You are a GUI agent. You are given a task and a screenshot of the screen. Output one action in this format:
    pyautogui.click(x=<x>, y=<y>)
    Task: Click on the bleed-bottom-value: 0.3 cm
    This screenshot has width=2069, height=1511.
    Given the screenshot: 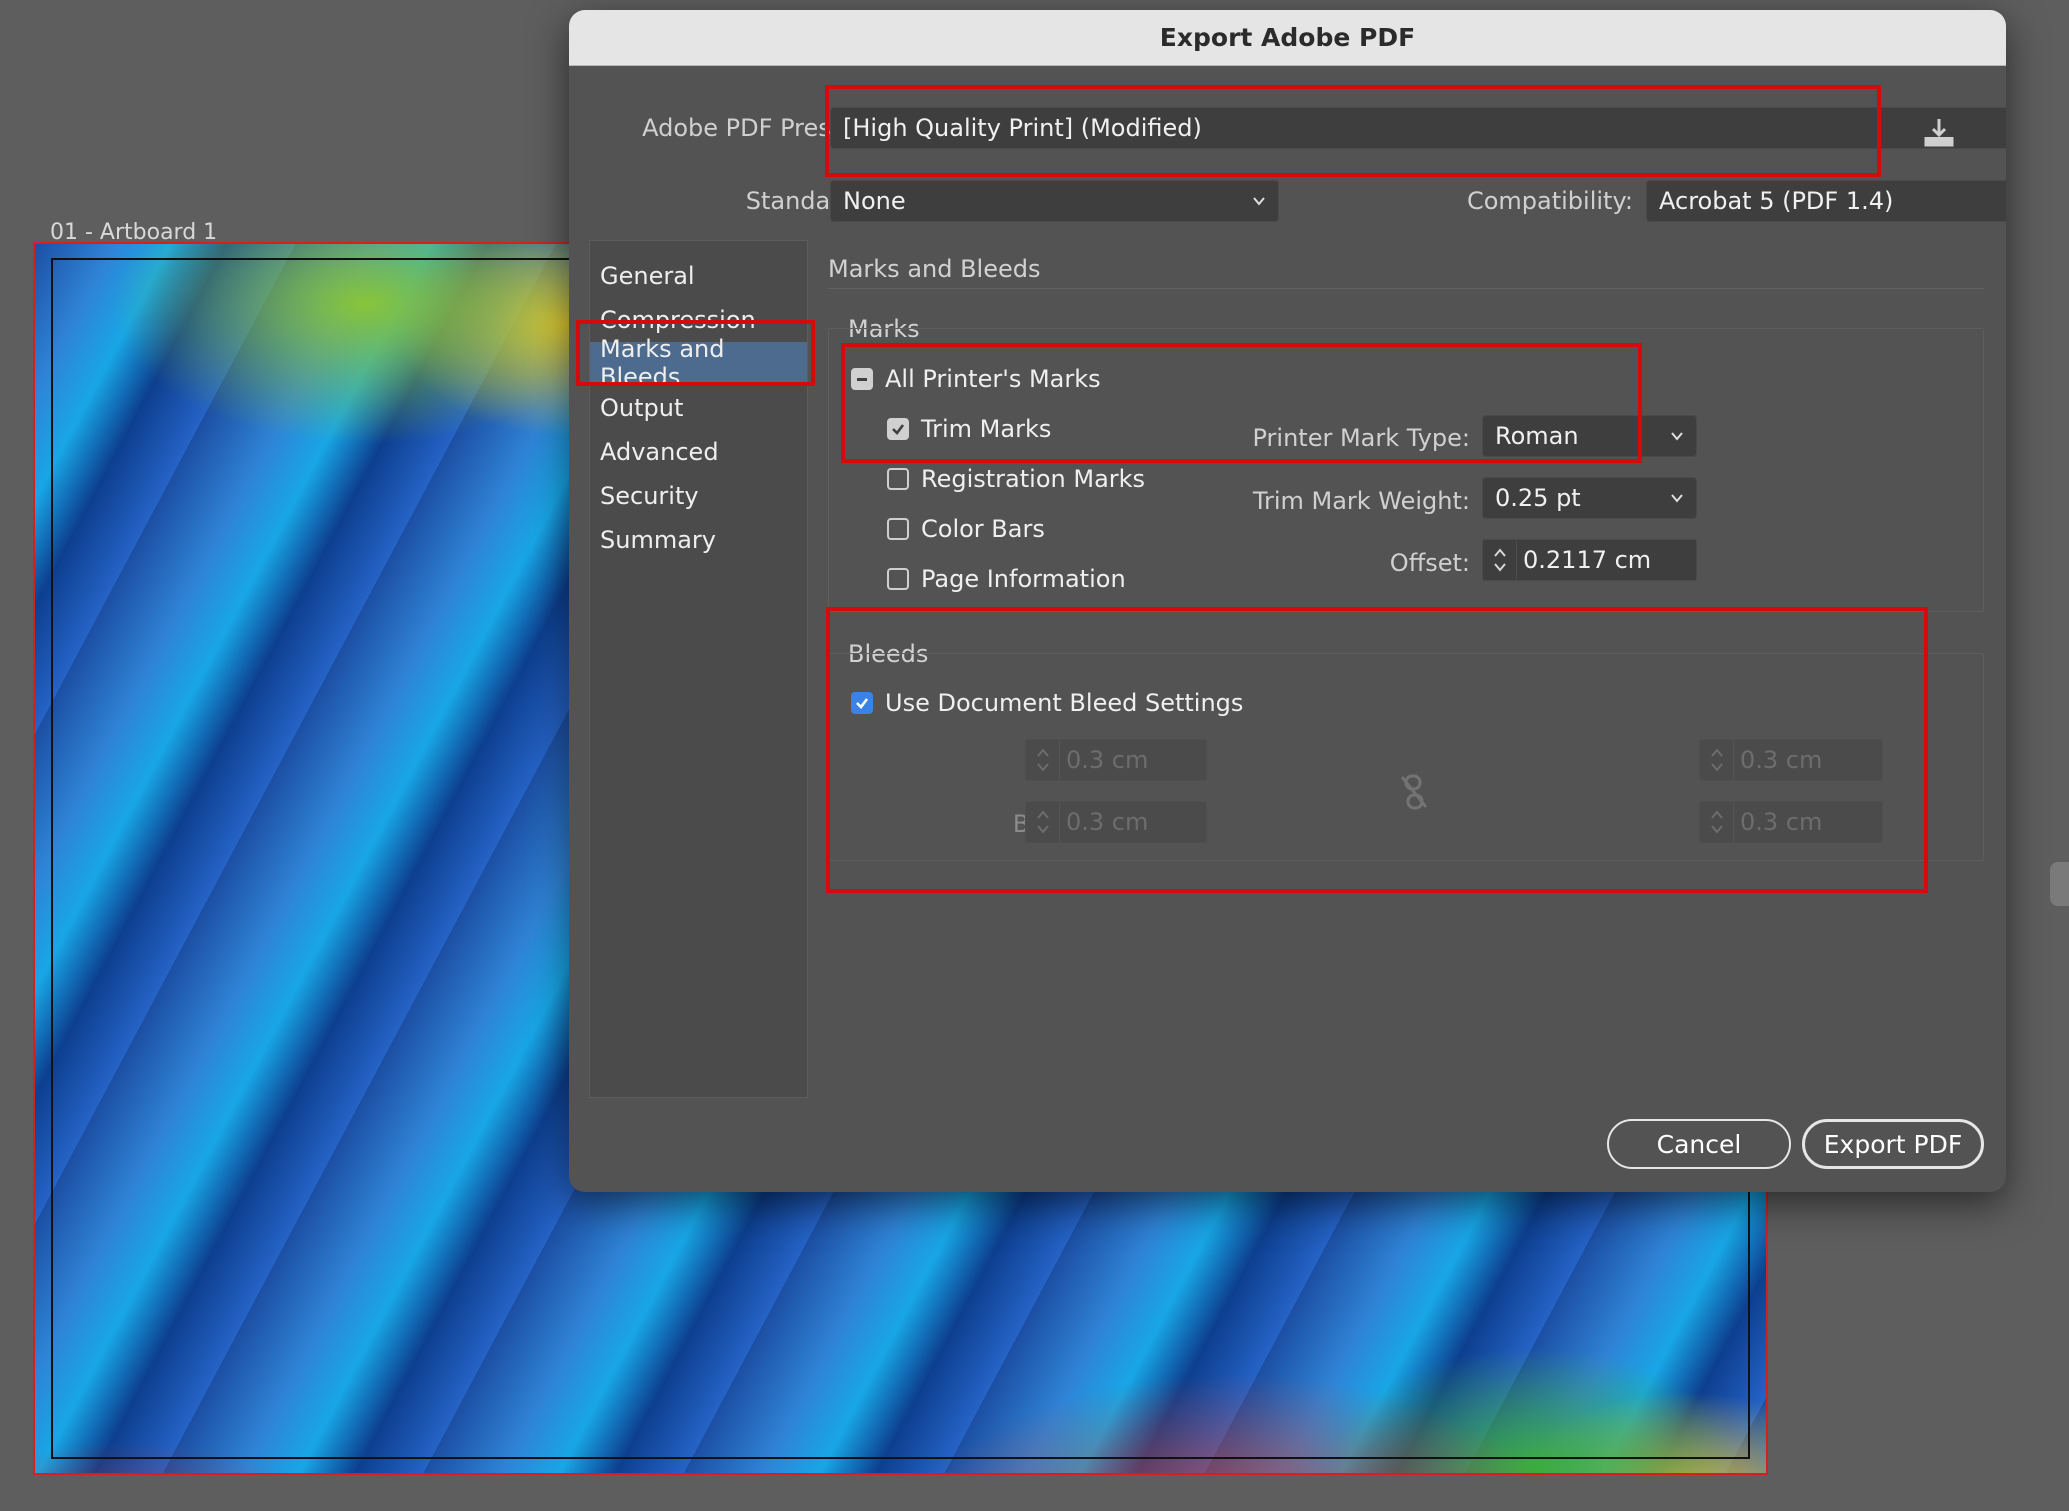 What is the action you would take?
    pyautogui.click(x=1107, y=822)
    